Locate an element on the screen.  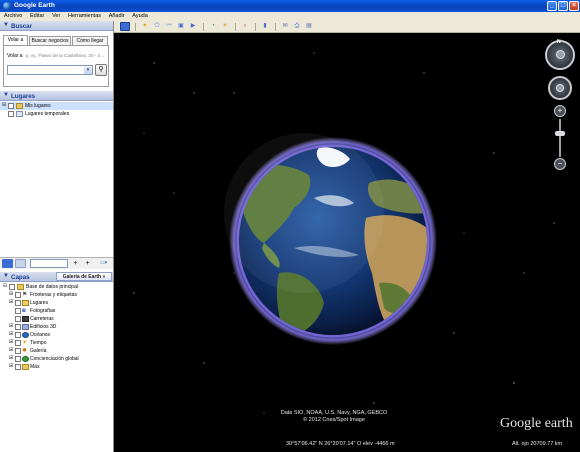
tab-fly-to: Volar a is located at coordinates (15, 40).